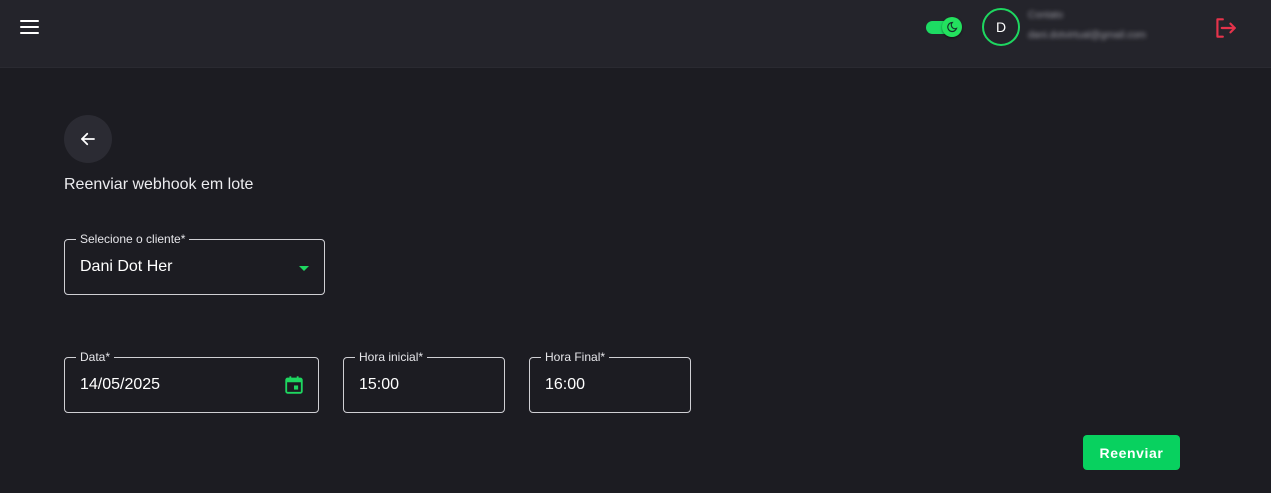 The width and height of the screenshot is (1271, 493). What do you see at coordinates (191, 381) in the screenshot?
I see `date-field: Data* 14/05/2025` at bounding box center [191, 381].